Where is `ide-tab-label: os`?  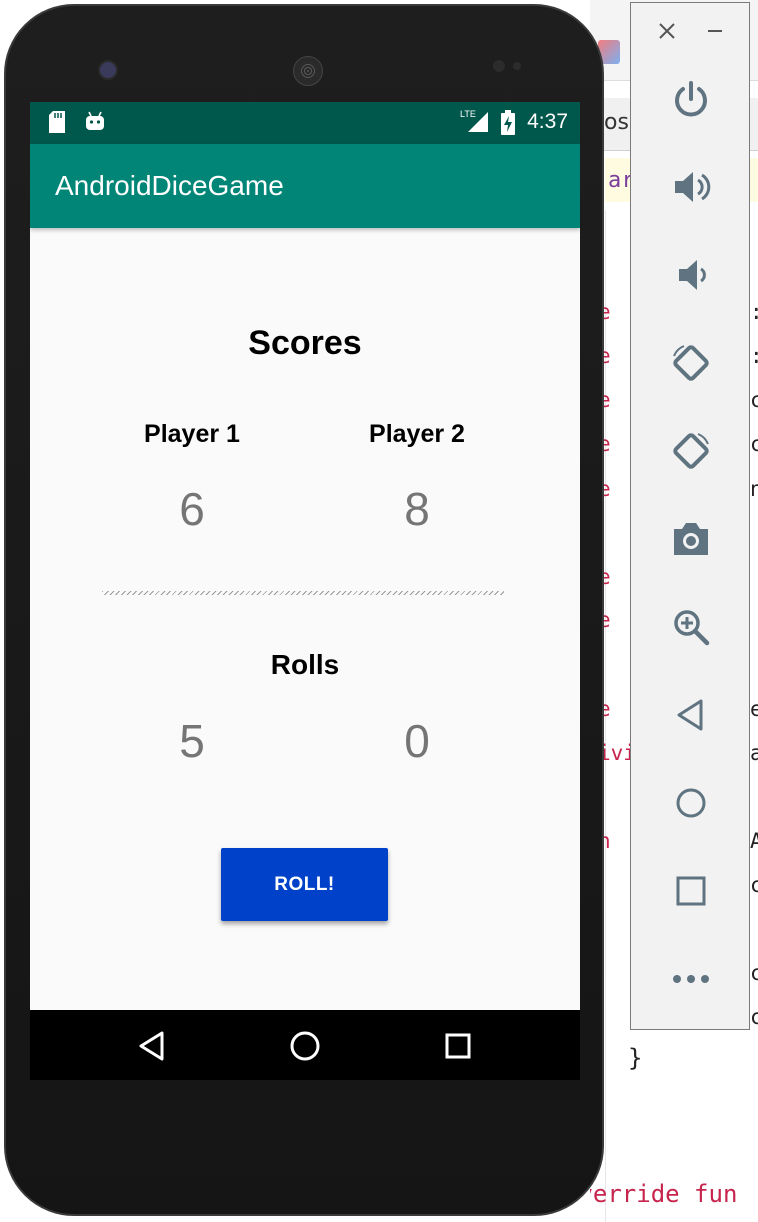 ide-tab-label: os is located at coordinates (616, 122).